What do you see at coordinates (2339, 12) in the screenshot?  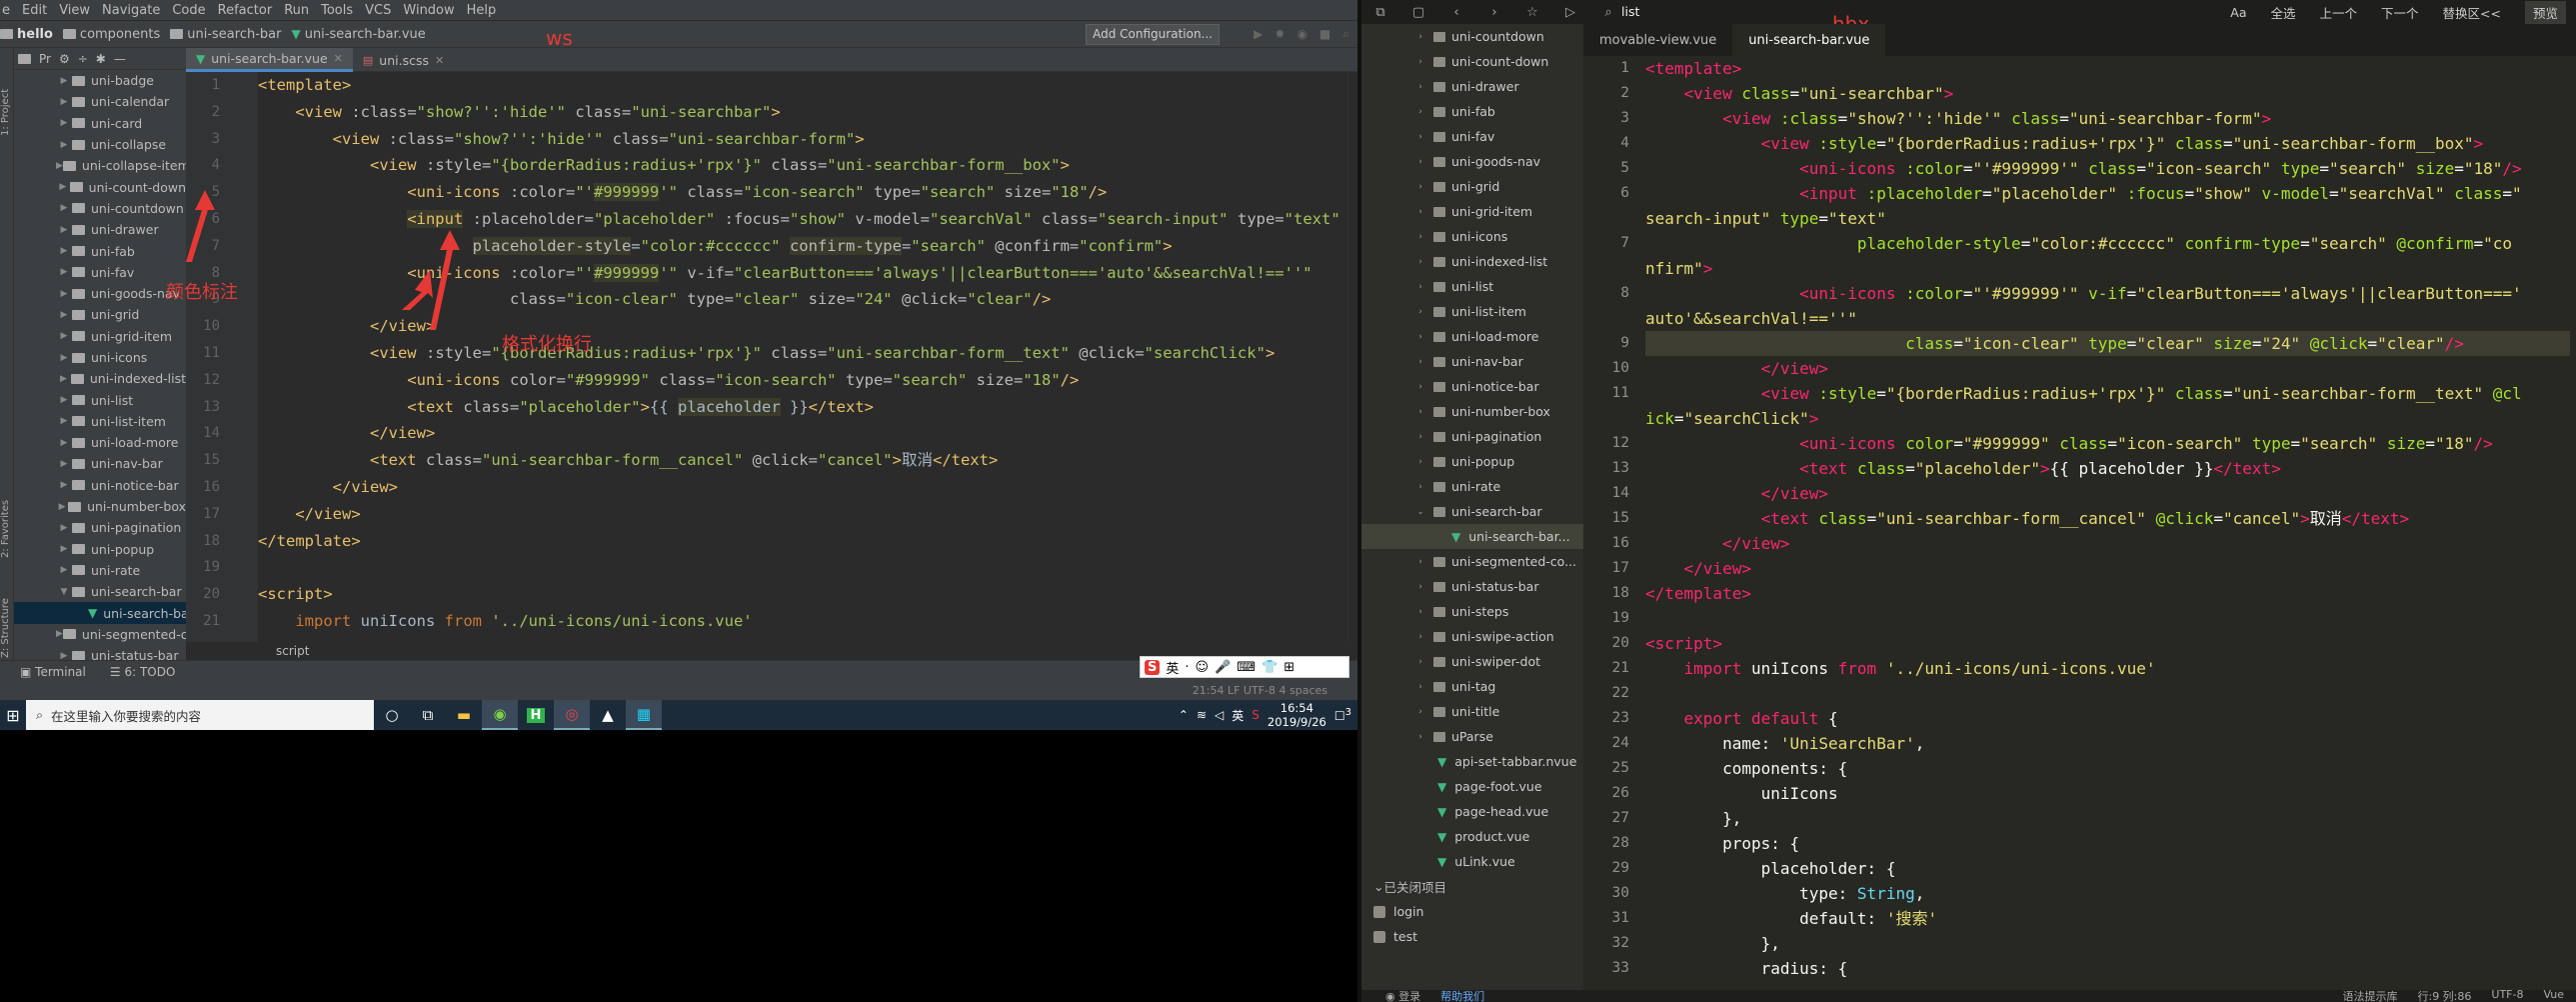 I see `prev-match-button: 上一个` at bounding box center [2339, 12].